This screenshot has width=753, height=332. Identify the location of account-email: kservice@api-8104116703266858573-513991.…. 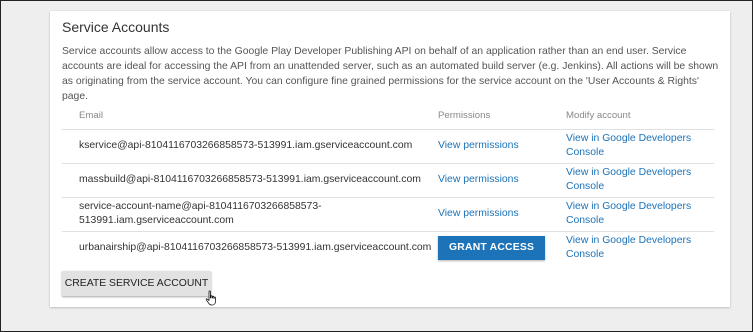
(250, 145).